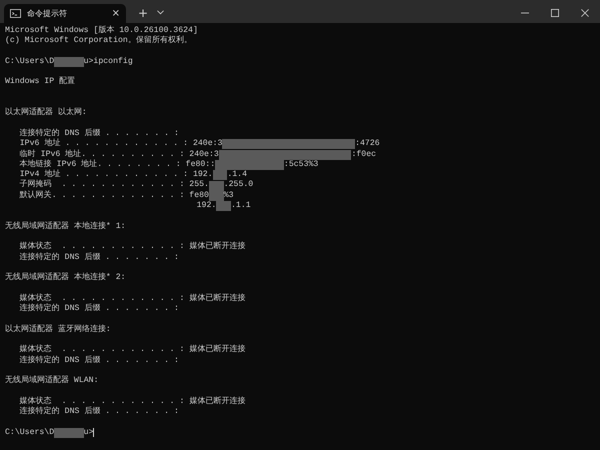 The height and width of the screenshot is (450, 600). What do you see at coordinates (143, 13) in the screenshot?
I see `new-tab-button: +` at bounding box center [143, 13].